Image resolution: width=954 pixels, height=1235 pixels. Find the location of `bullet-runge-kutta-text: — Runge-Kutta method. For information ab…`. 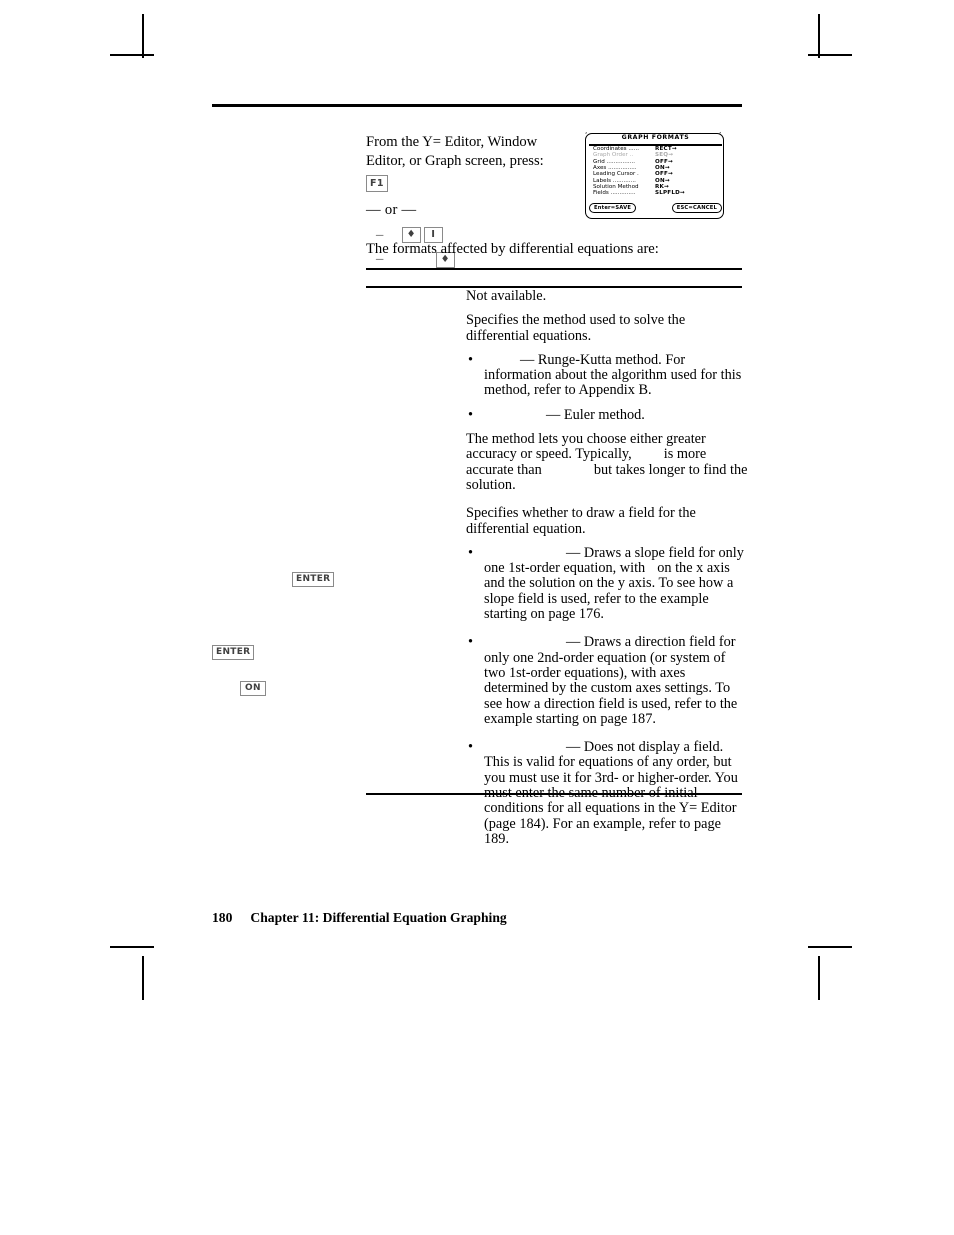

bullet-runge-kutta-text: — Runge-Kutta method. For information ab… is located at coordinates (613, 375).